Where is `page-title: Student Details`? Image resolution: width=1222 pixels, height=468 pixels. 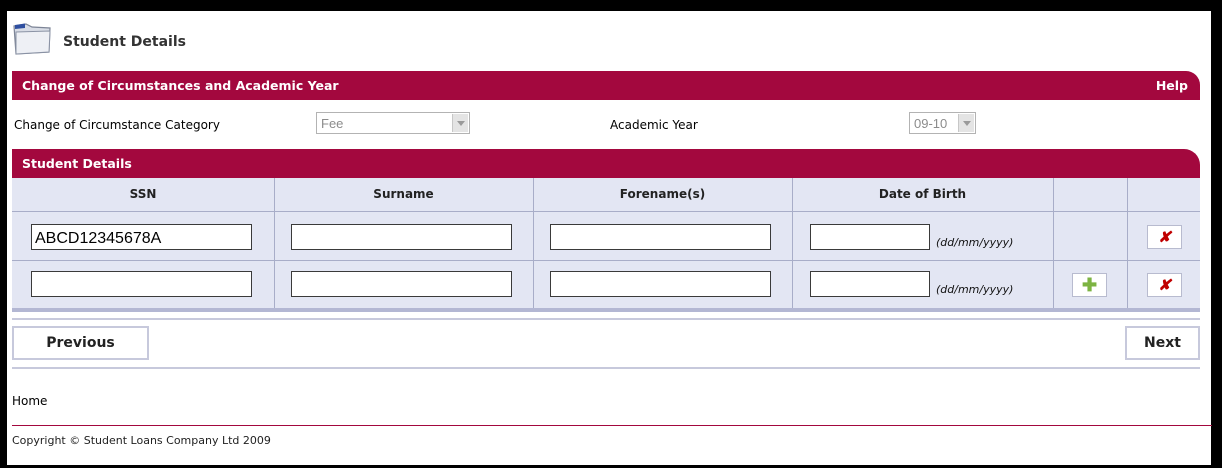 page-title: Student Details is located at coordinates (124, 42).